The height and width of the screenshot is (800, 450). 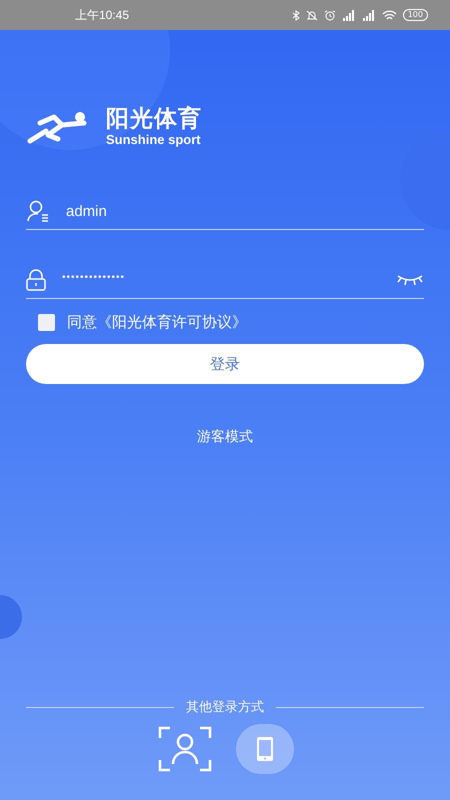 What do you see at coordinates (38, 211) in the screenshot?
I see `user-icon` at bounding box center [38, 211].